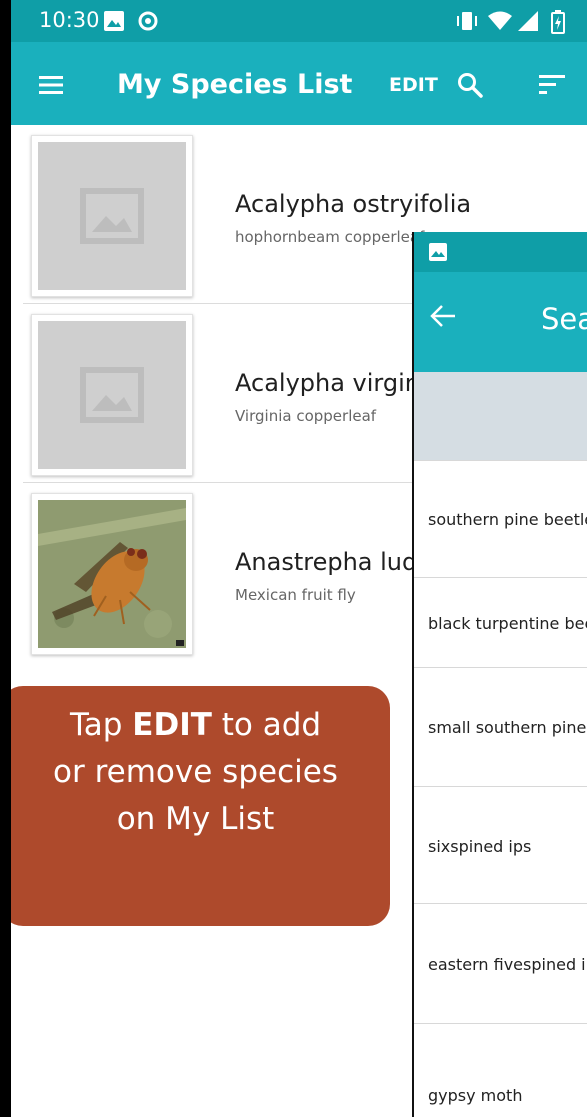 This screenshot has height=1117, width=587. Describe the element at coordinates (564, 319) in the screenshot. I see `search-title: Search` at that location.